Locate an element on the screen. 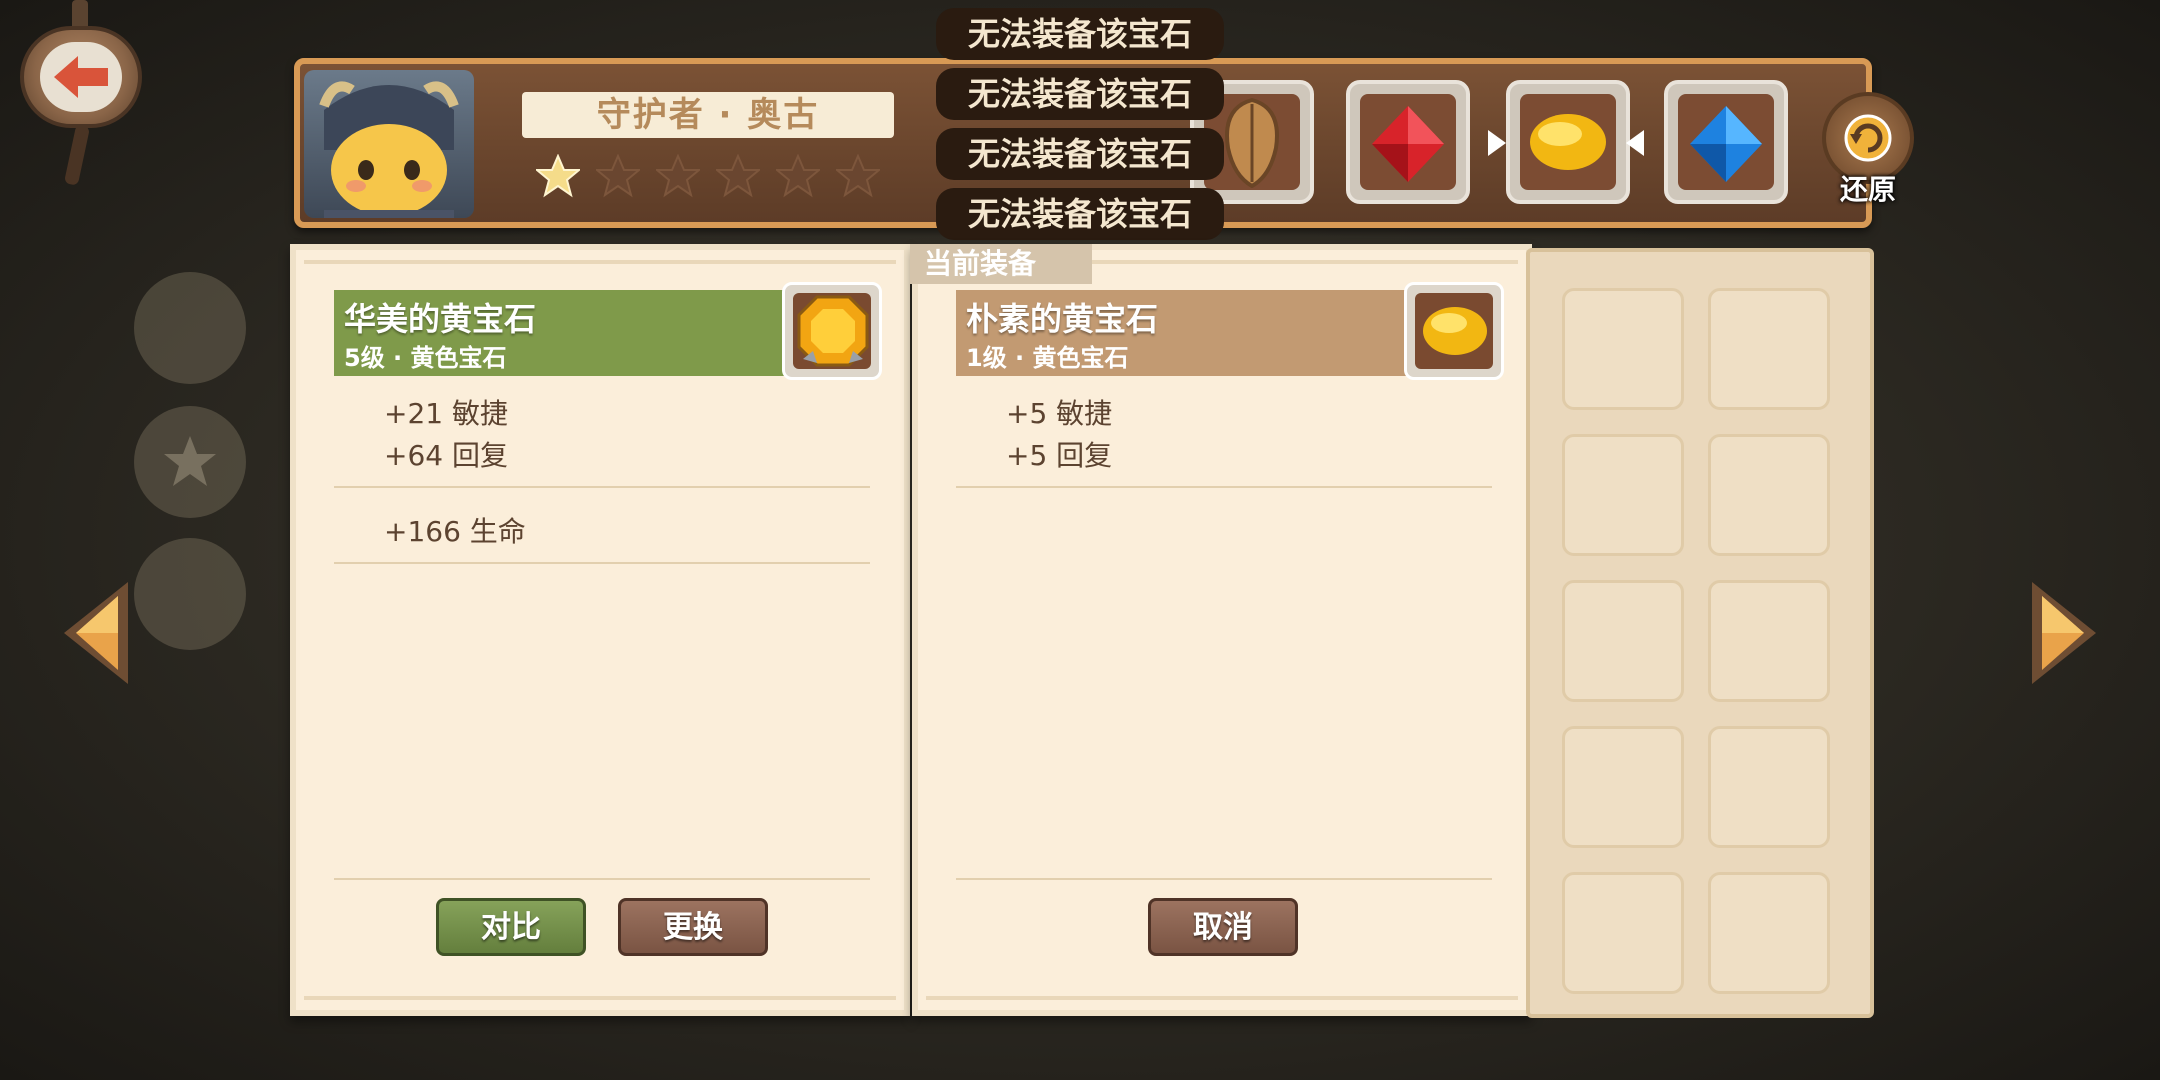 The image size is (2160, 1080). cancel-button: 取消 is located at coordinates (1223, 927).